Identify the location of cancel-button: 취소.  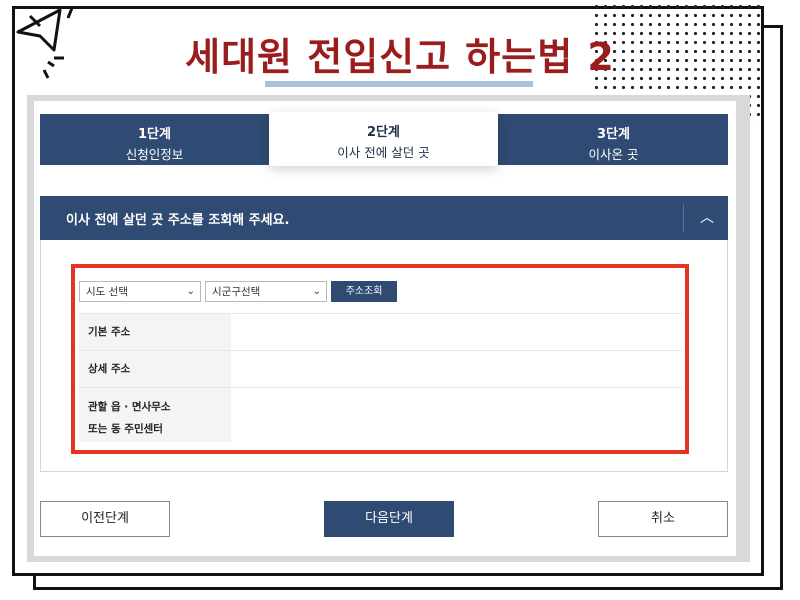
(663, 519).